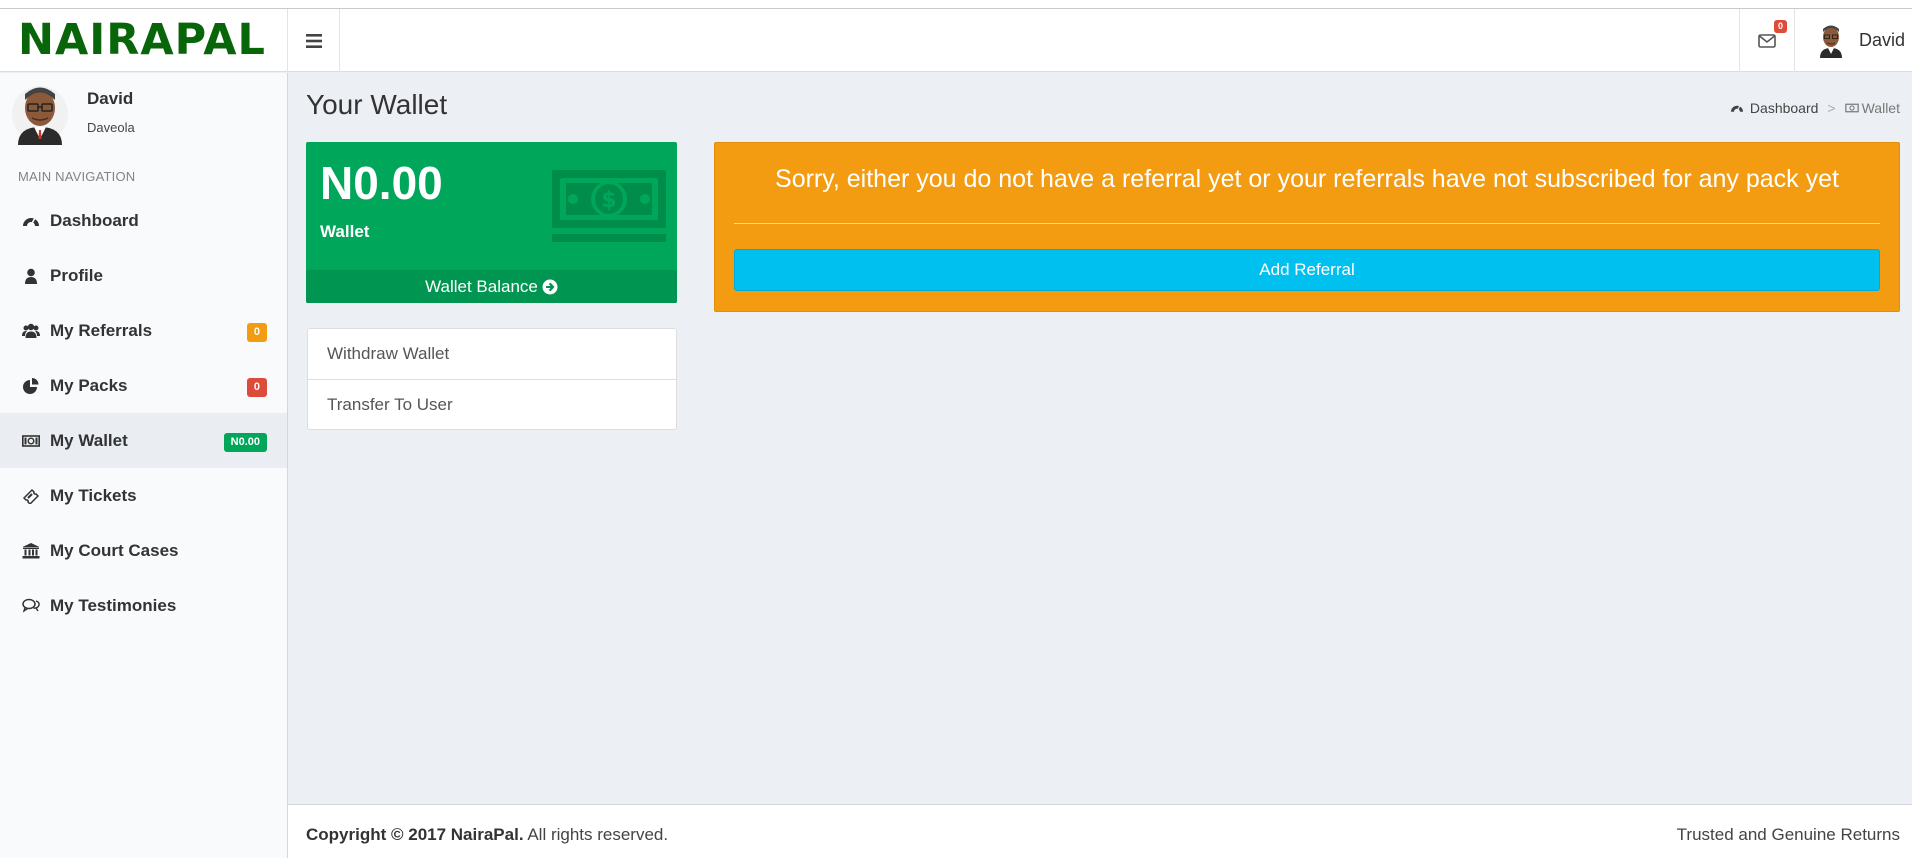 The height and width of the screenshot is (858, 1912). I want to click on envelope-icon, so click(1767, 40).